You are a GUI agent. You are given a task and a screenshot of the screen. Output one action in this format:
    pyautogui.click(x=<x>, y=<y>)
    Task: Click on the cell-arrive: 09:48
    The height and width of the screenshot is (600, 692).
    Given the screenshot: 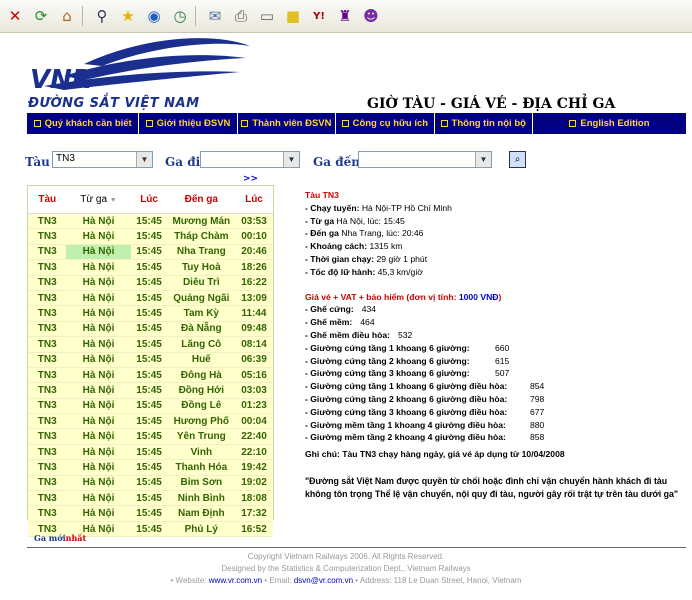 What is the action you would take?
    pyautogui.click(x=253, y=329)
    